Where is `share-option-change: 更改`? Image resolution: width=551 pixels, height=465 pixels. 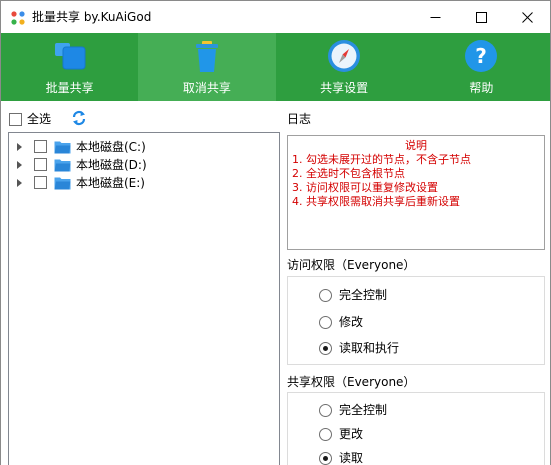 share-option-change: 更改 is located at coordinates (341, 434).